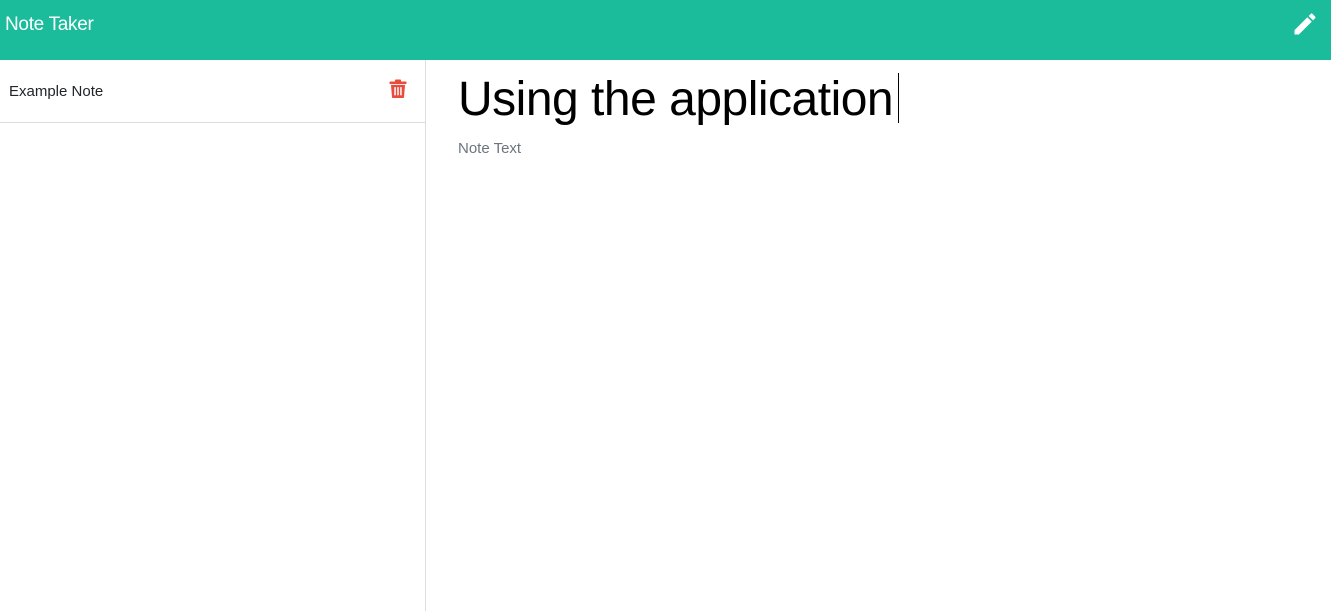 The width and height of the screenshot is (1331, 611). I want to click on pencil-icon, so click(1305, 24).